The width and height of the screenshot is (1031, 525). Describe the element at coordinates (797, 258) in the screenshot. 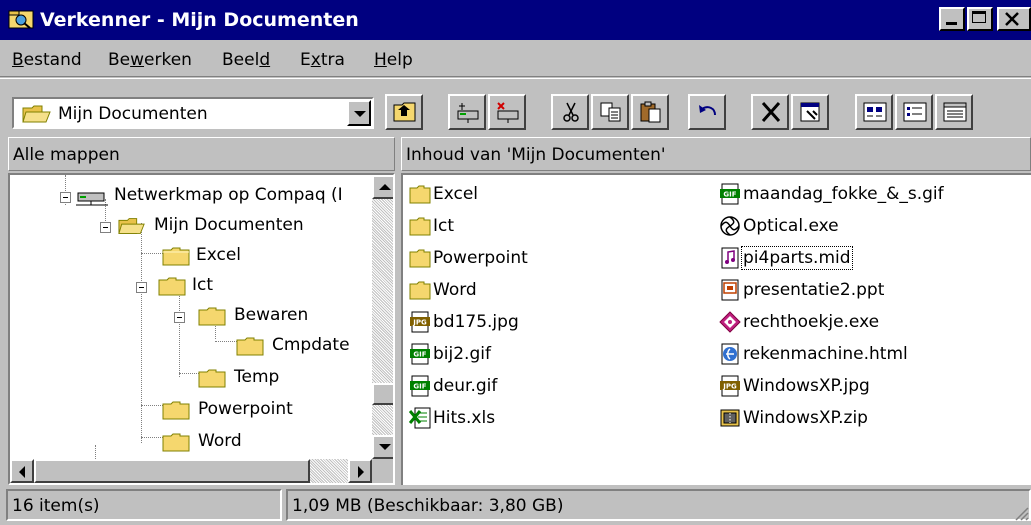

I see `file-name: pi4parts.mid` at that location.